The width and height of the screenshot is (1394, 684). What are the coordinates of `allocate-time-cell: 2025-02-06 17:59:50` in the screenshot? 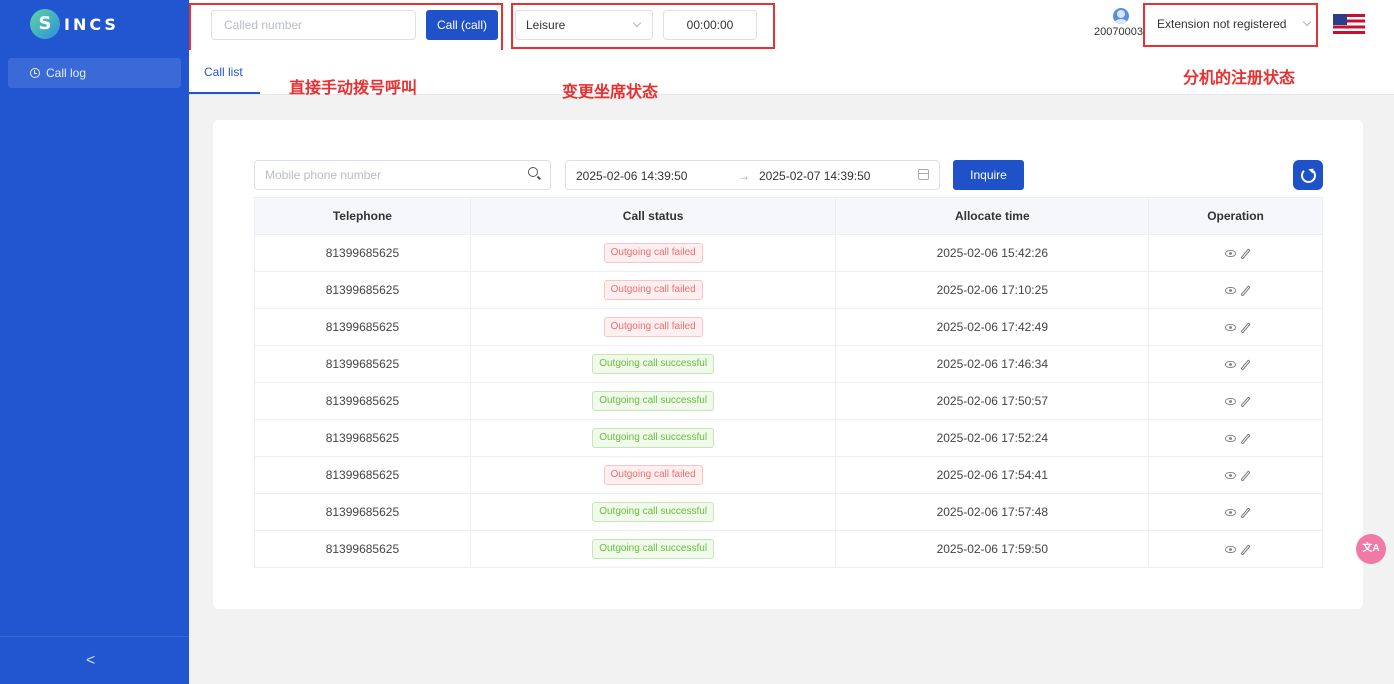 It's located at (992, 549).